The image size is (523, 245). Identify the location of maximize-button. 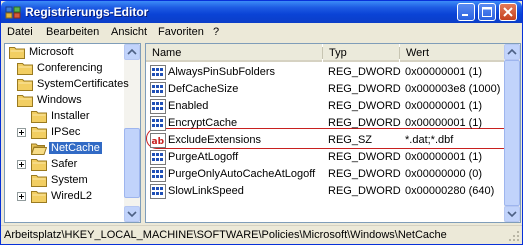
(487, 12).